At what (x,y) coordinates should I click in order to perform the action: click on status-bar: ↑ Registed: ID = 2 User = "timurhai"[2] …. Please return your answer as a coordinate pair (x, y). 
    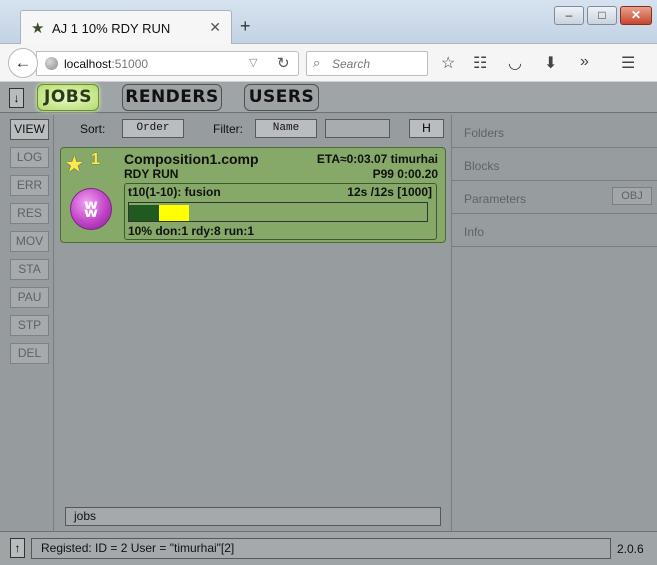
    Looking at the image, I should click on (328, 548).